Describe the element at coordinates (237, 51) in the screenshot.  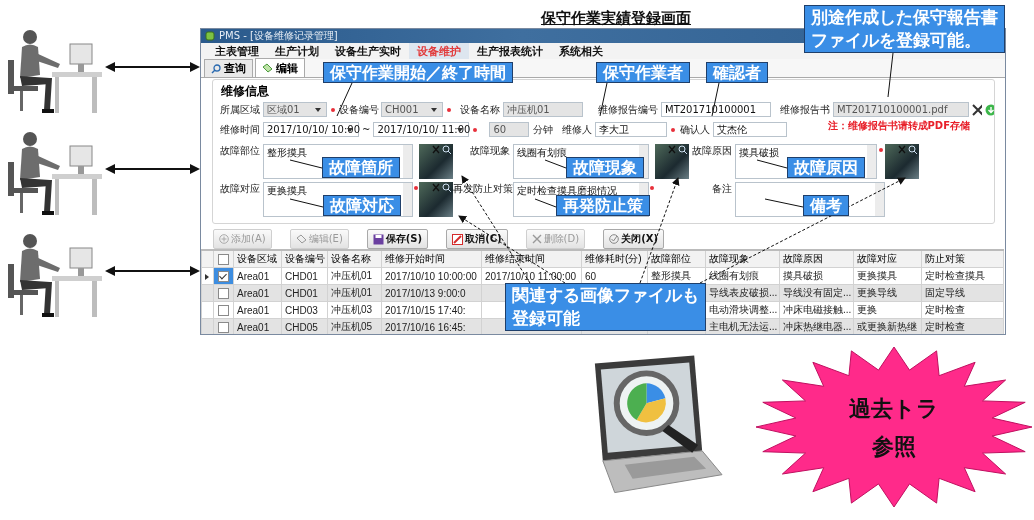
I see `menu-item: 主表管理` at that location.